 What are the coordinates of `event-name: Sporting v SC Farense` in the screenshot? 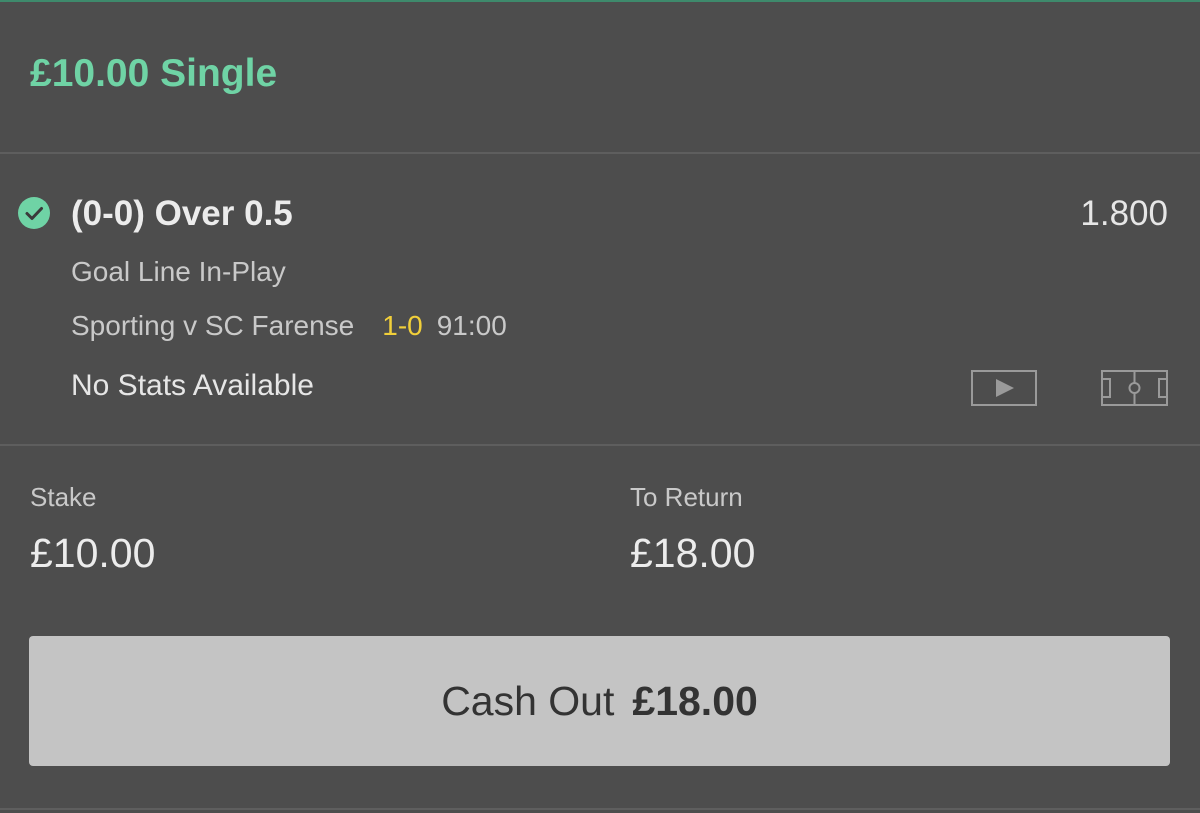 It's located at (213, 325).